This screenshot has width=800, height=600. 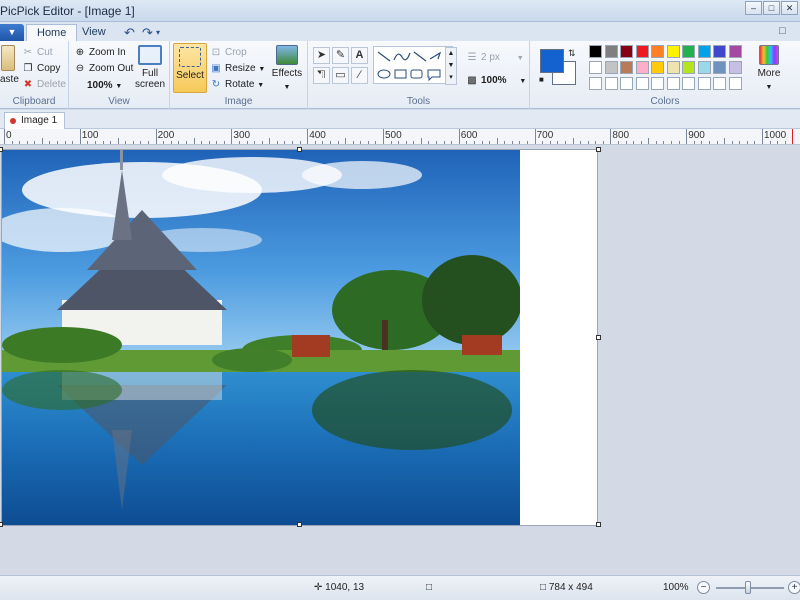 What do you see at coordinates (413, 65) in the screenshot?
I see `shapes-icons` at bounding box center [413, 65].